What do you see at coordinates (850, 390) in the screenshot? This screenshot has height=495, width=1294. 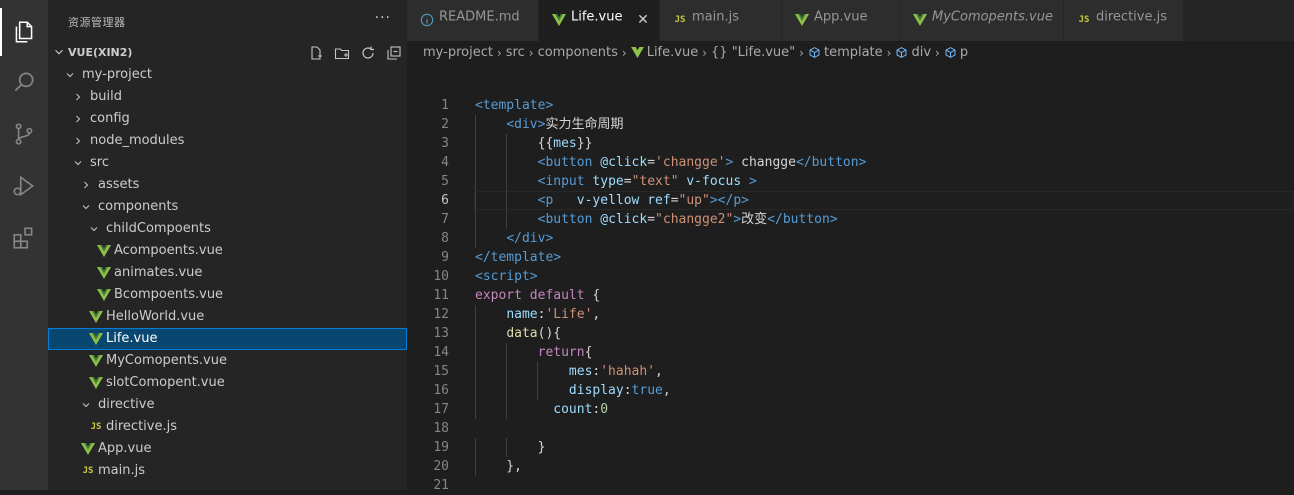 I see `code-line: 16 display:true,` at bounding box center [850, 390].